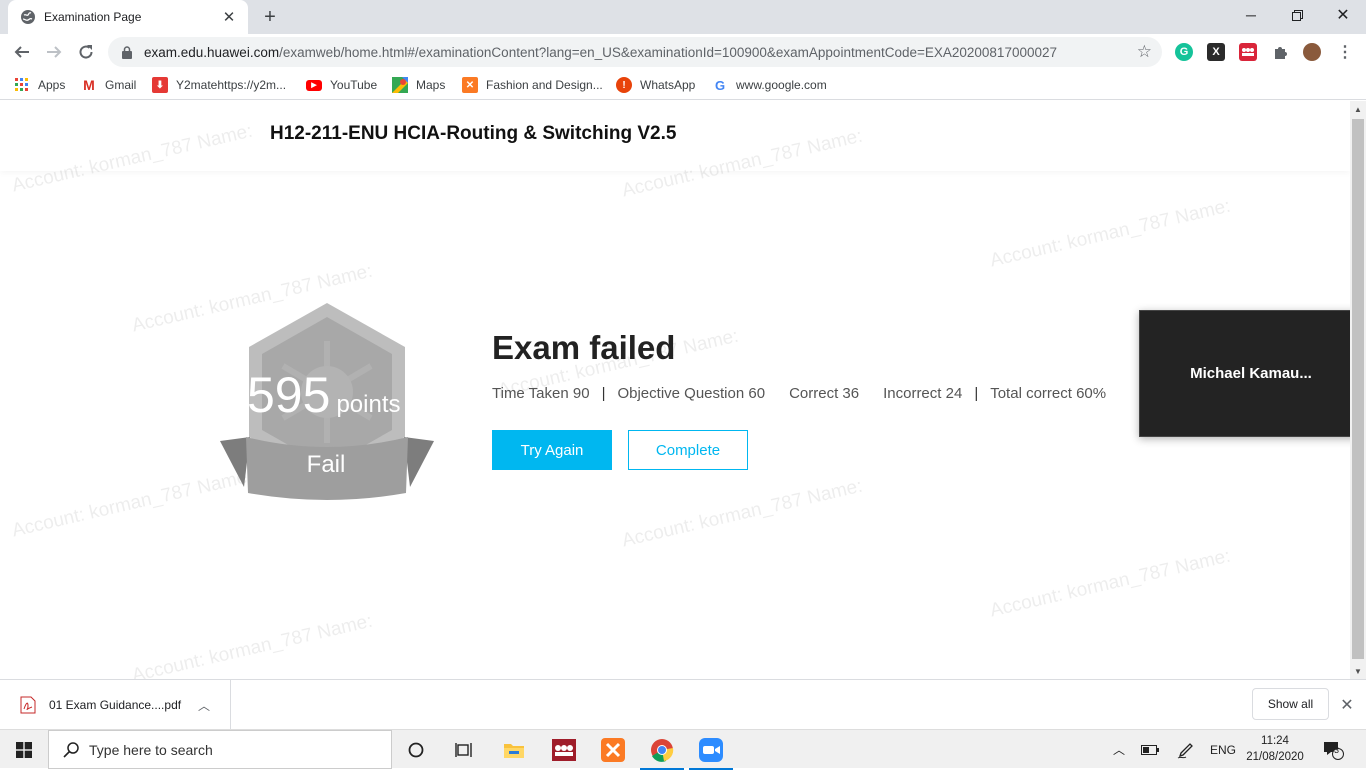 The image size is (1366, 770). Describe the element at coordinates (1119, 749) in the screenshot. I see `show-hidden-icons-chevron: ︿` at that location.